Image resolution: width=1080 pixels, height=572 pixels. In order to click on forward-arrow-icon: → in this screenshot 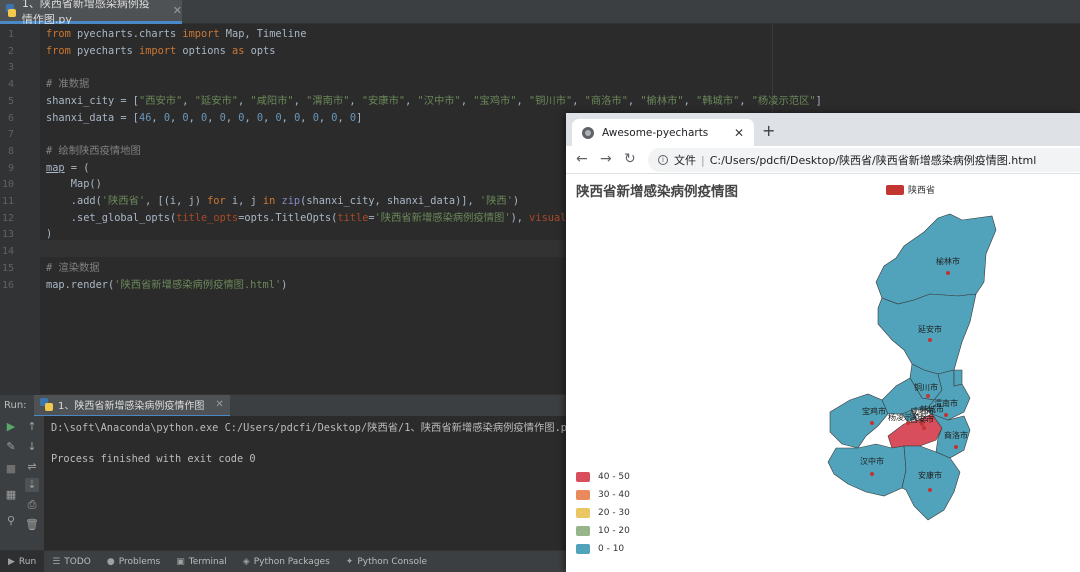, I will do `click(606, 159)`.